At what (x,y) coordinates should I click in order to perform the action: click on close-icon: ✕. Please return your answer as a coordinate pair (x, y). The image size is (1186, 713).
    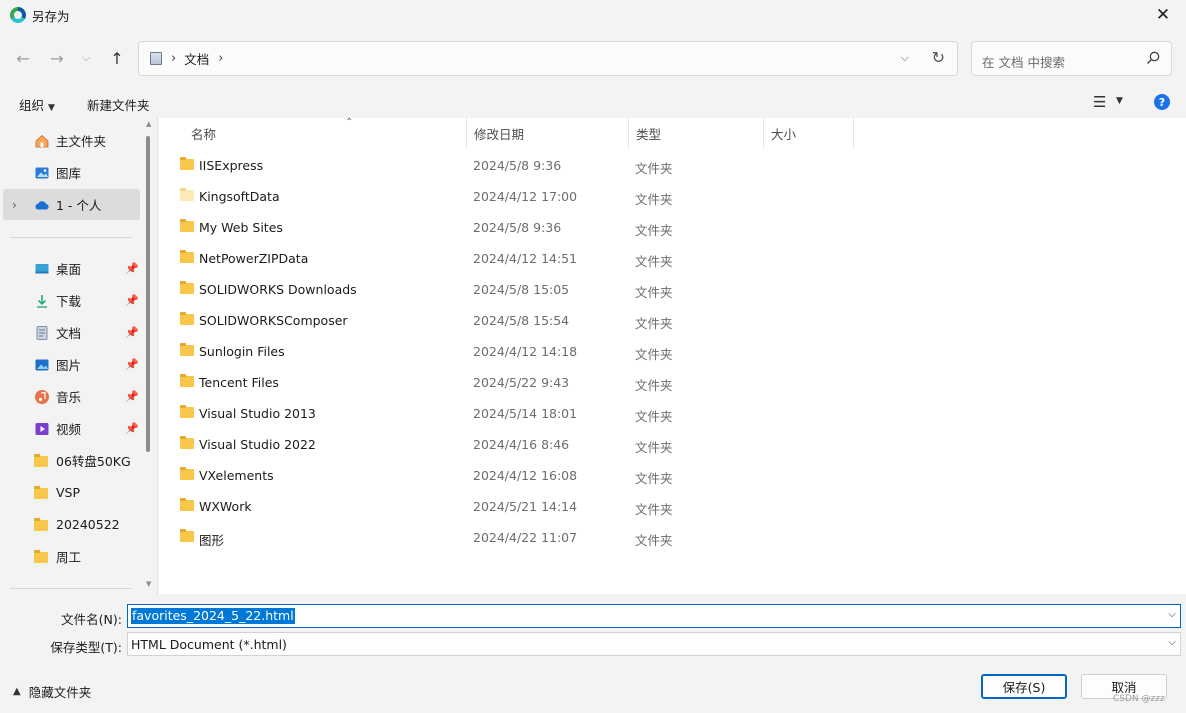
    Looking at the image, I should click on (1163, 15).